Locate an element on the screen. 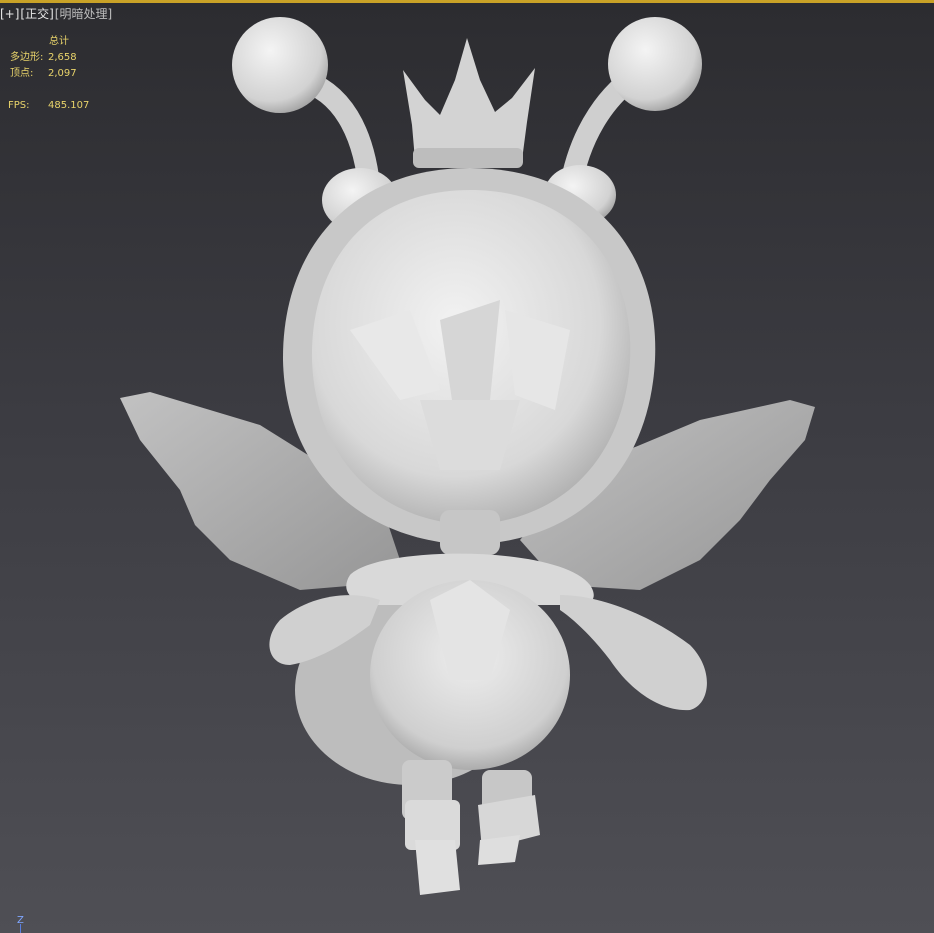 The height and width of the screenshot is (933, 934). legs is located at coordinates (471, 827).